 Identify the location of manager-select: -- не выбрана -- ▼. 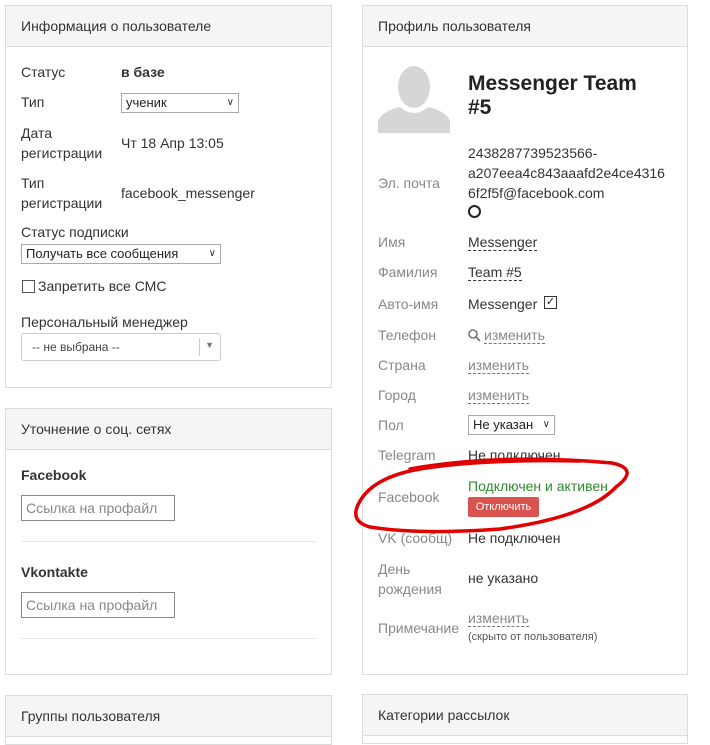
(121, 347).